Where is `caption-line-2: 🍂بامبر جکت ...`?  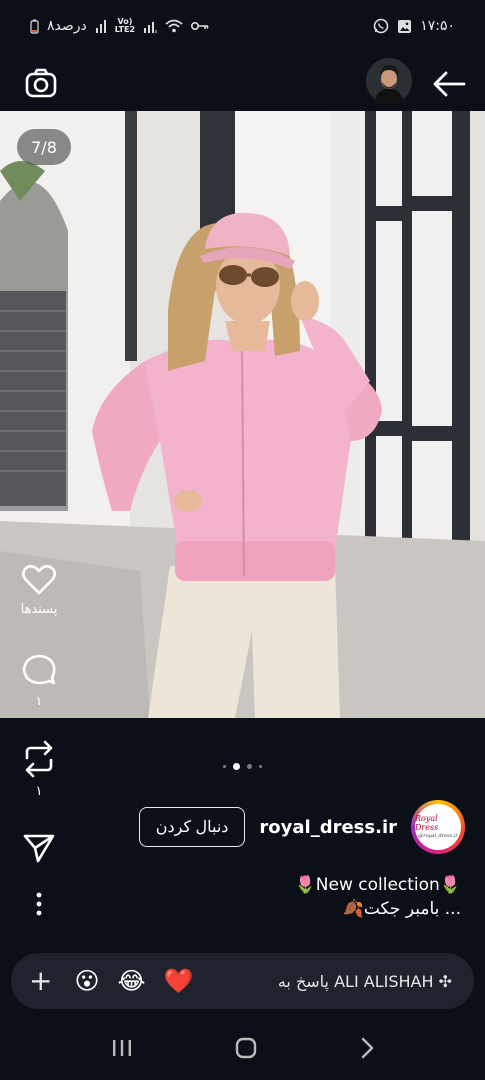
caption-line-2: 🍂بامبر جکت ... is located at coordinates (401, 909).